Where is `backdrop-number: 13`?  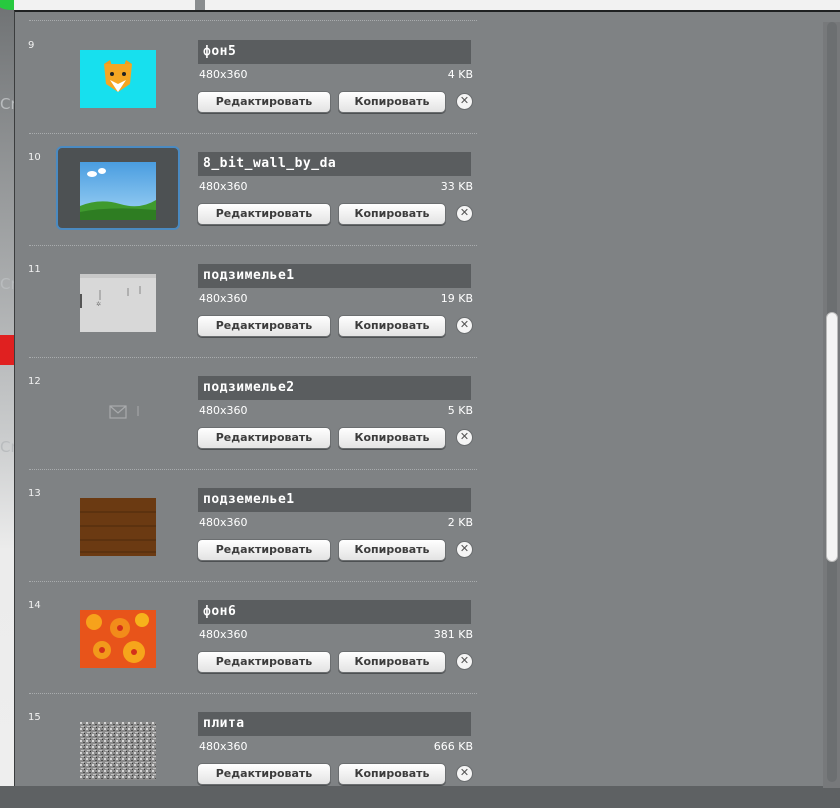 backdrop-number: 13 is located at coordinates (34, 493).